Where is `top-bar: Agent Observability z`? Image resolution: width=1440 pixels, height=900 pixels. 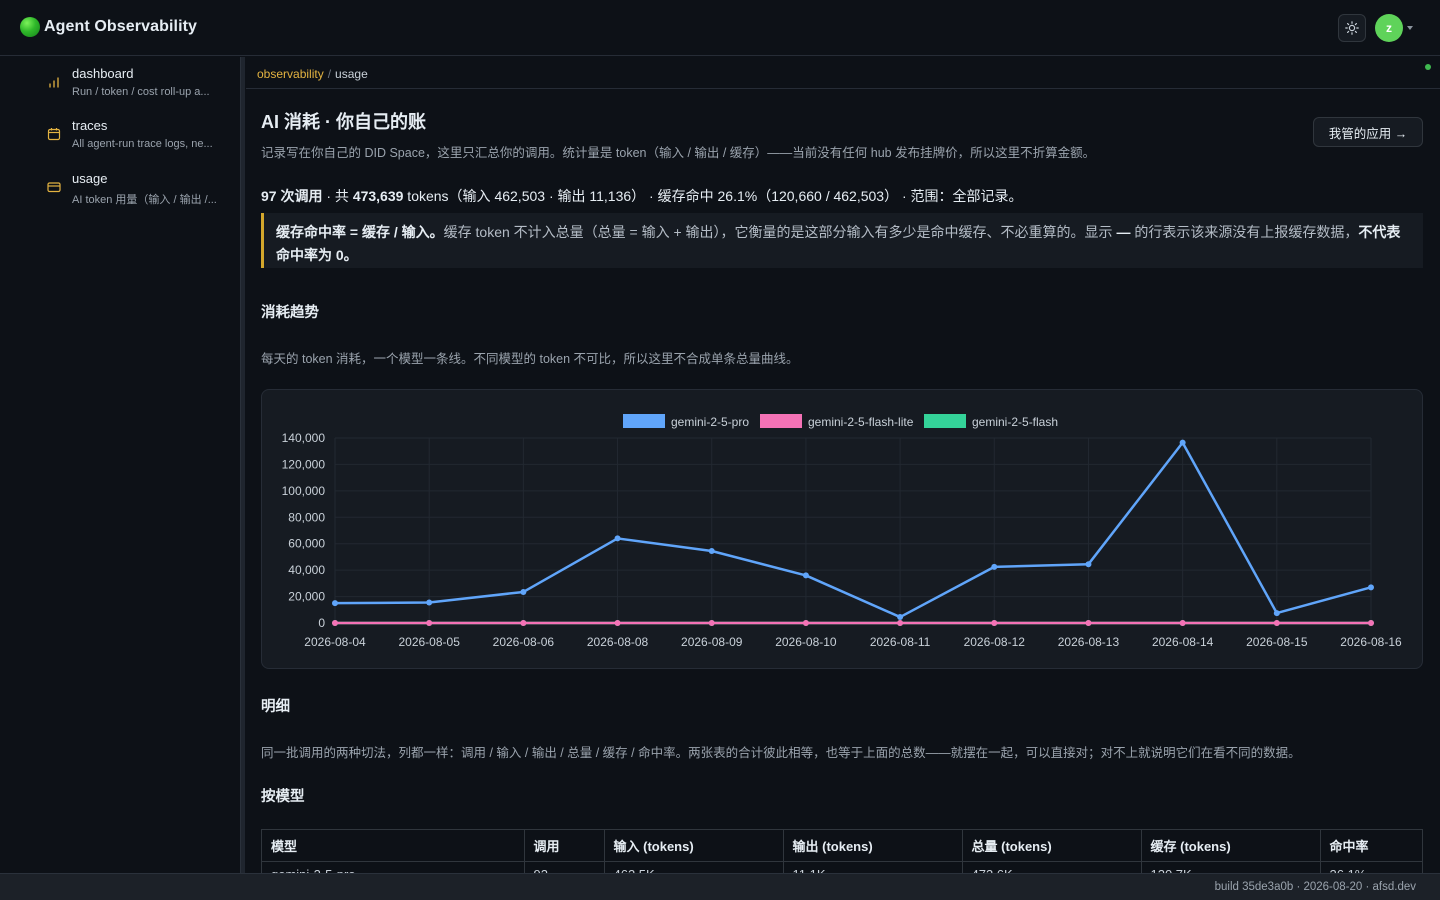 top-bar: Agent Observability z is located at coordinates (720, 28).